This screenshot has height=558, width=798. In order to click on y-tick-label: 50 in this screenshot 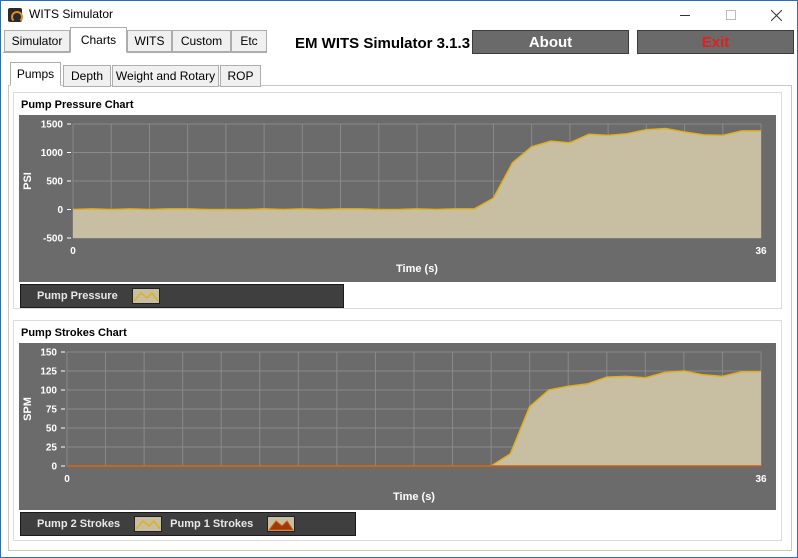, I will do `click(52, 429)`.